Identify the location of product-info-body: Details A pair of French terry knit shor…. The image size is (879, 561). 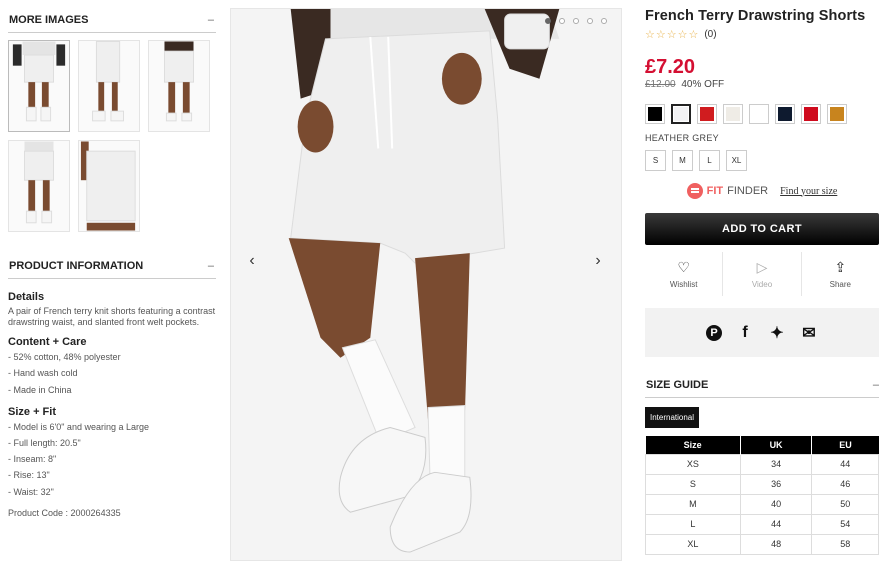
(112, 399).